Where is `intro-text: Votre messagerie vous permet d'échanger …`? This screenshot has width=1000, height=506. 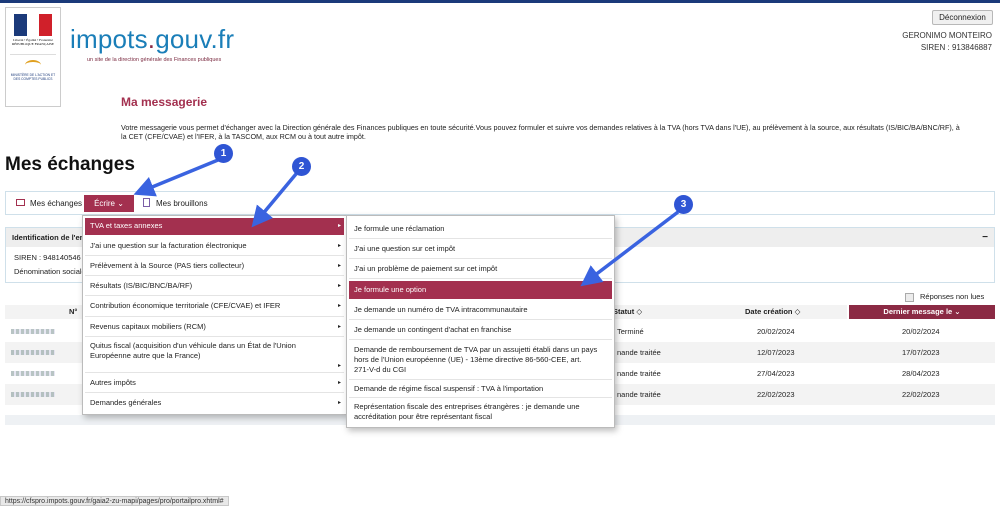 intro-text: Votre messagerie vous permet d'échanger … is located at coordinates (540, 132).